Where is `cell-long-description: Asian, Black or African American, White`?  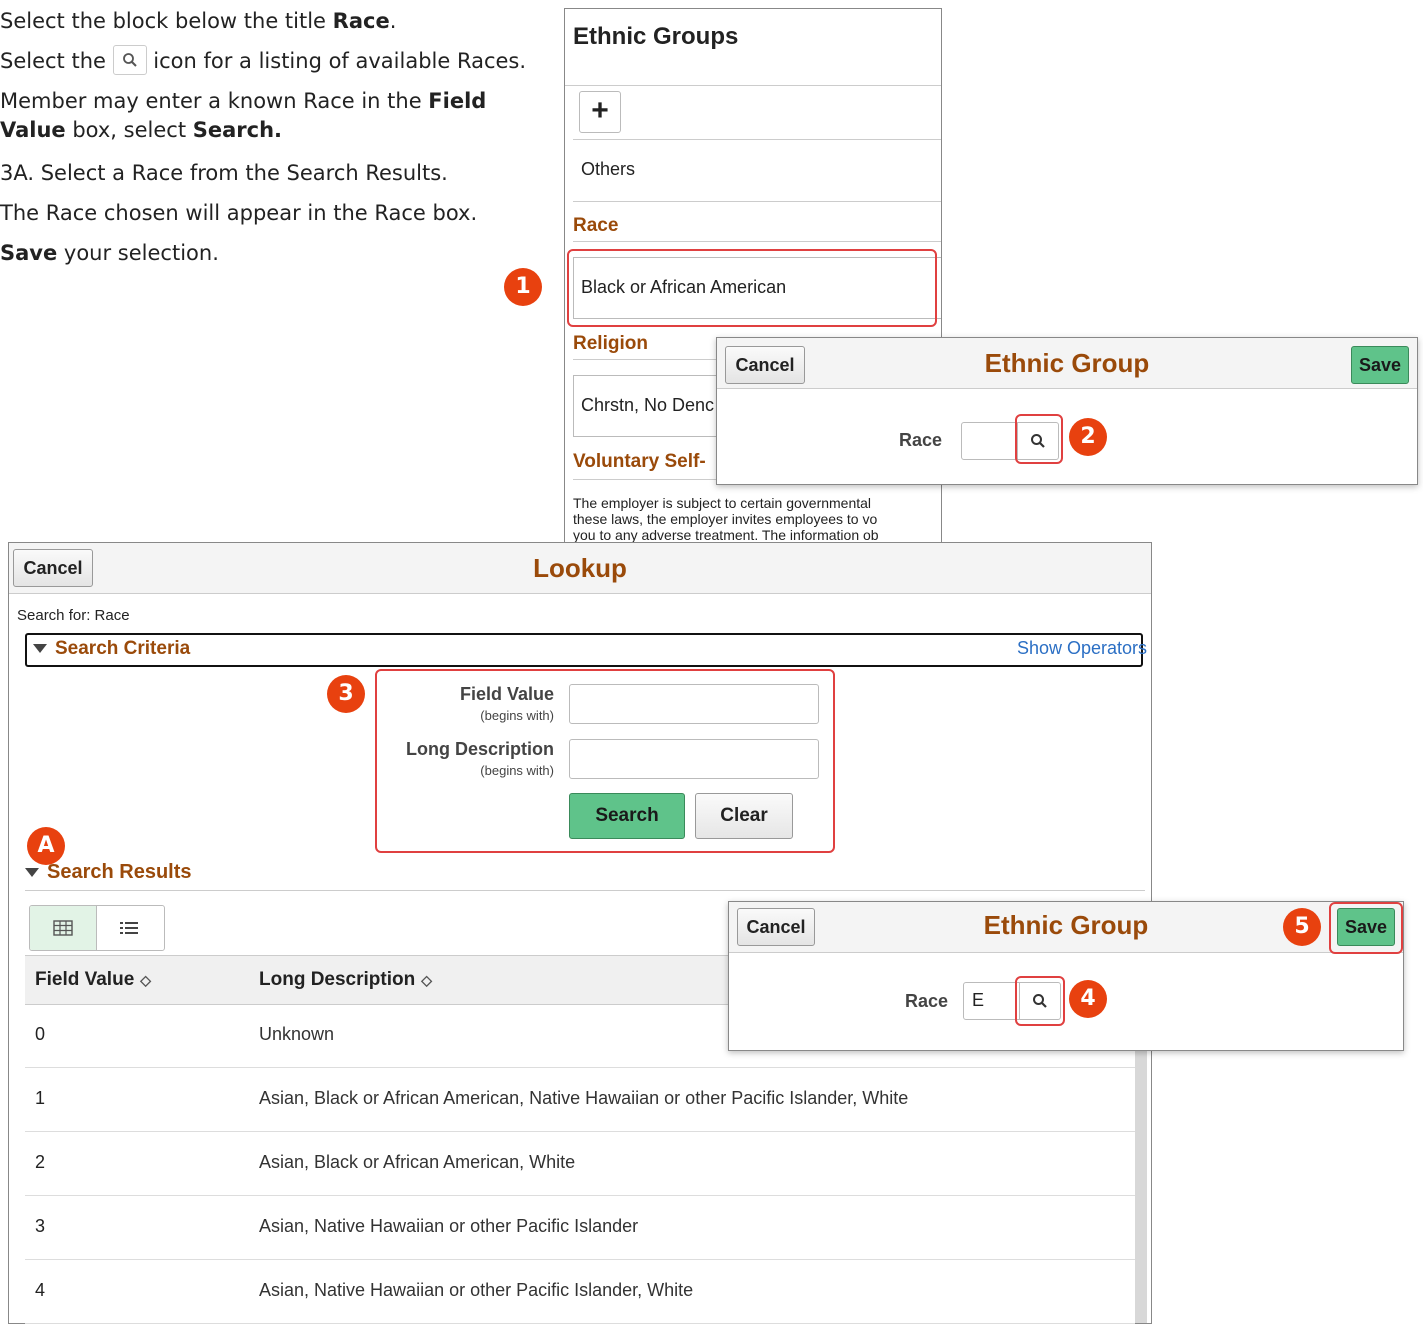
cell-long-description: Asian, Black or African American, White is located at coordinates (417, 1162).